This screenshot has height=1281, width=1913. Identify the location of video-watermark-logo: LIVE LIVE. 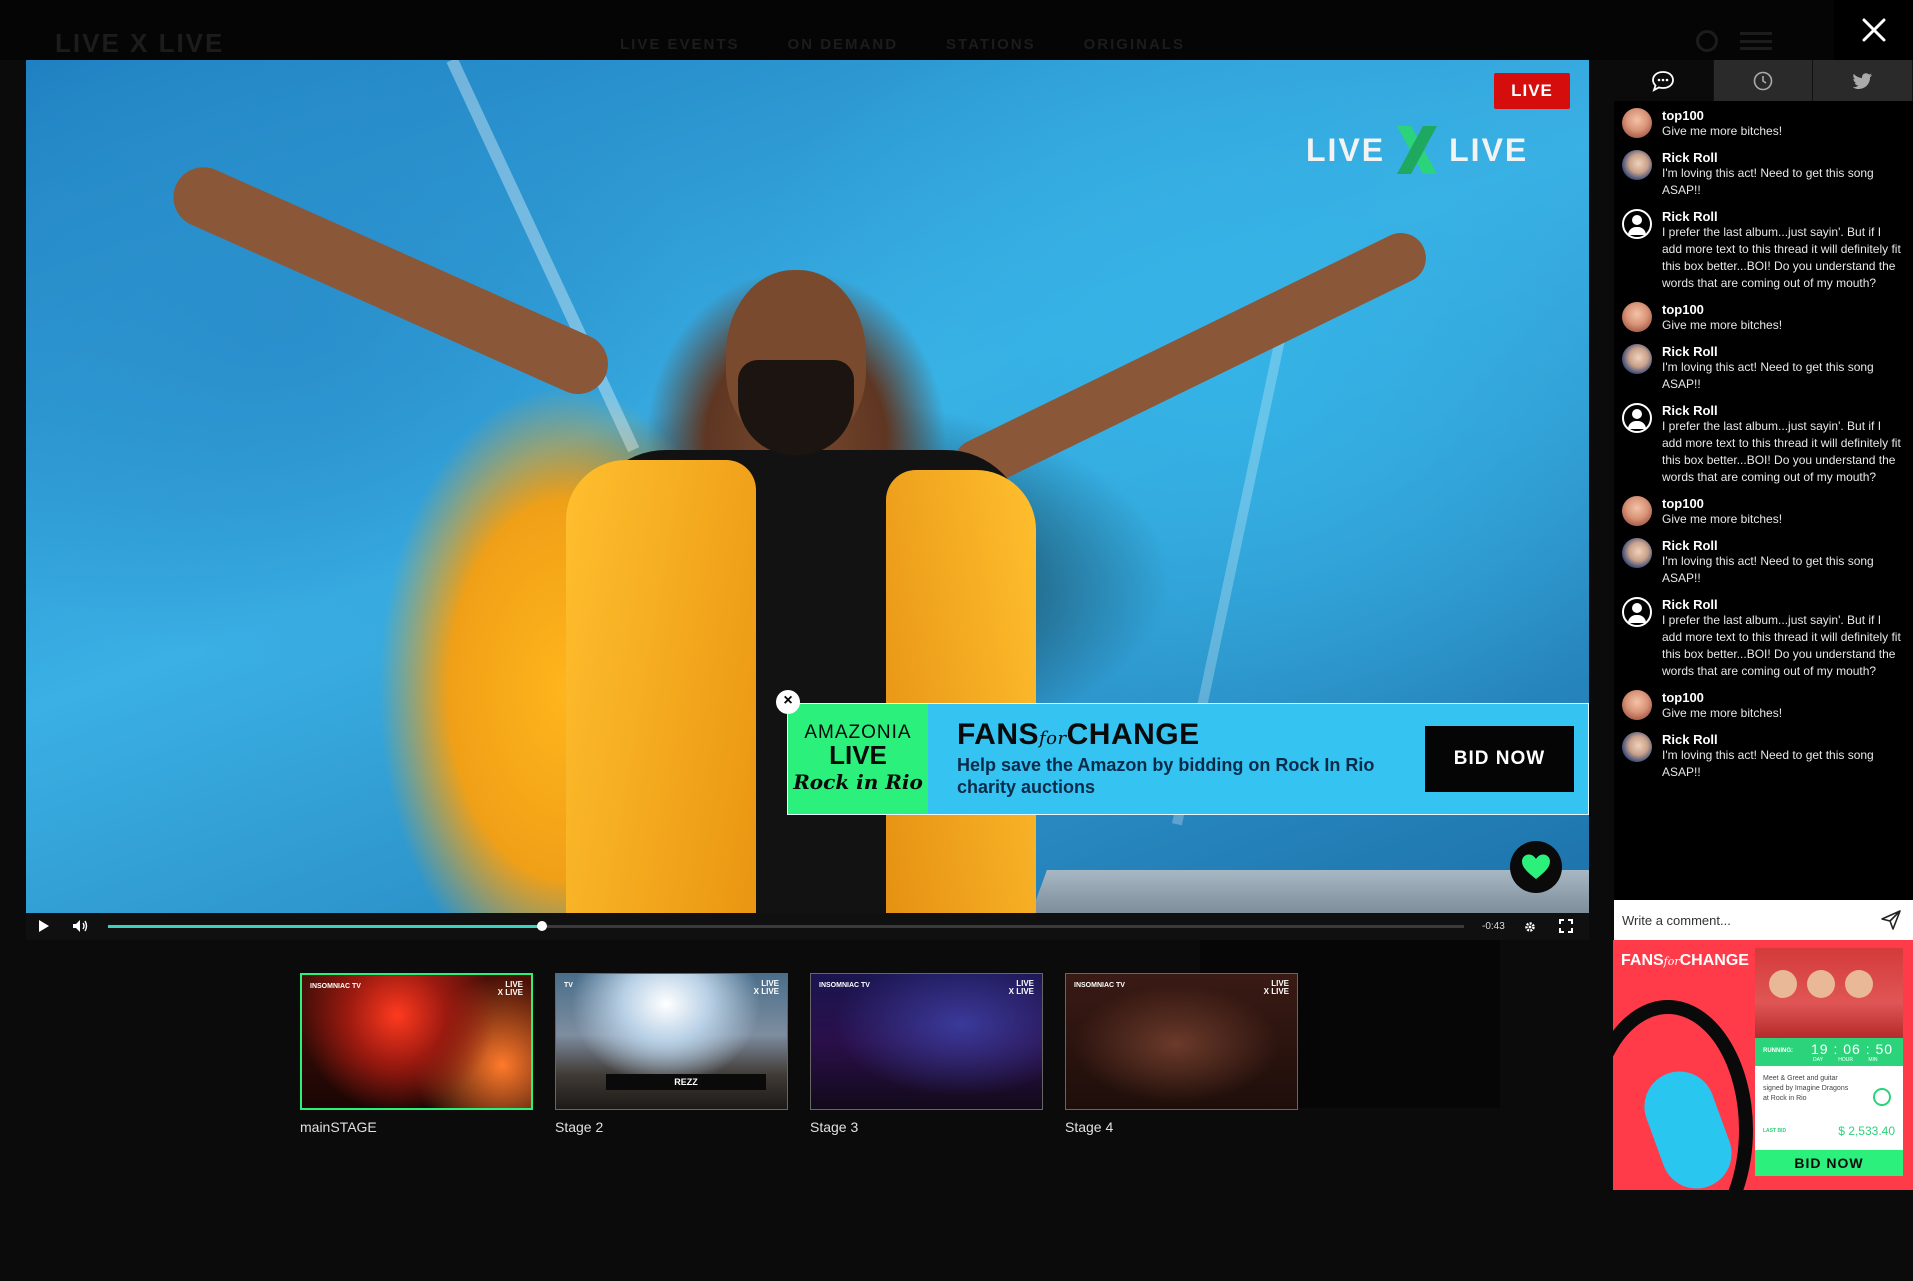
(1417, 150).